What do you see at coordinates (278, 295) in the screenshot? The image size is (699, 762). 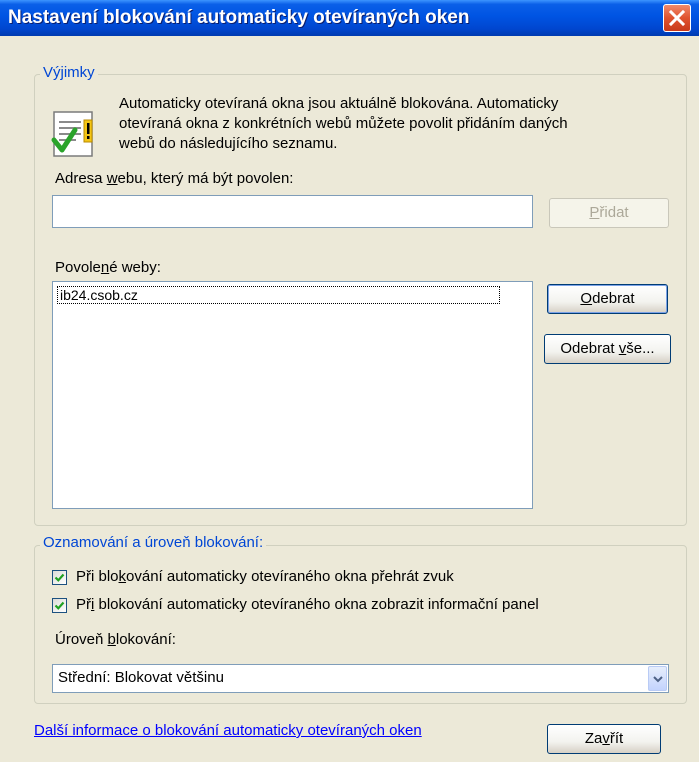 I see `list-item: ib24.csob.cz` at bounding box center [278, 295].